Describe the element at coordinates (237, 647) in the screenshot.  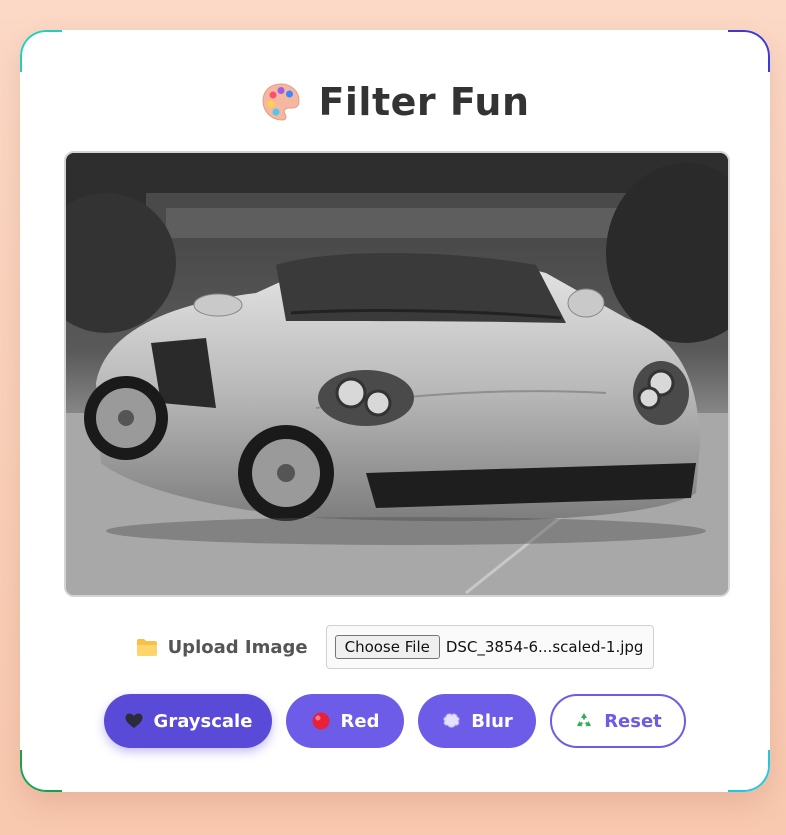
I see `upload-label-text: Upload Image` at that location.